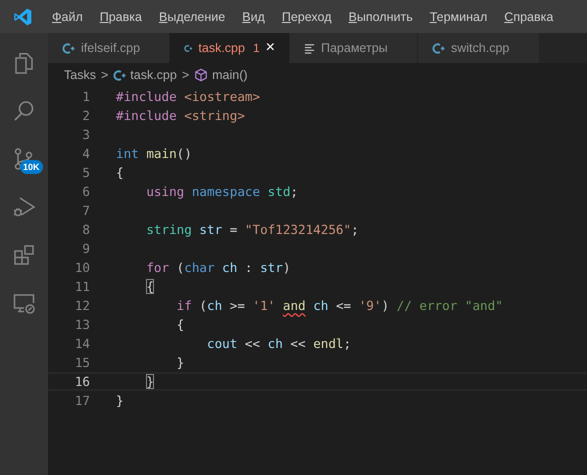  Describe the element at coordinates (529, 17) in the screenshot. I see `menu-item: Справка` at that location.